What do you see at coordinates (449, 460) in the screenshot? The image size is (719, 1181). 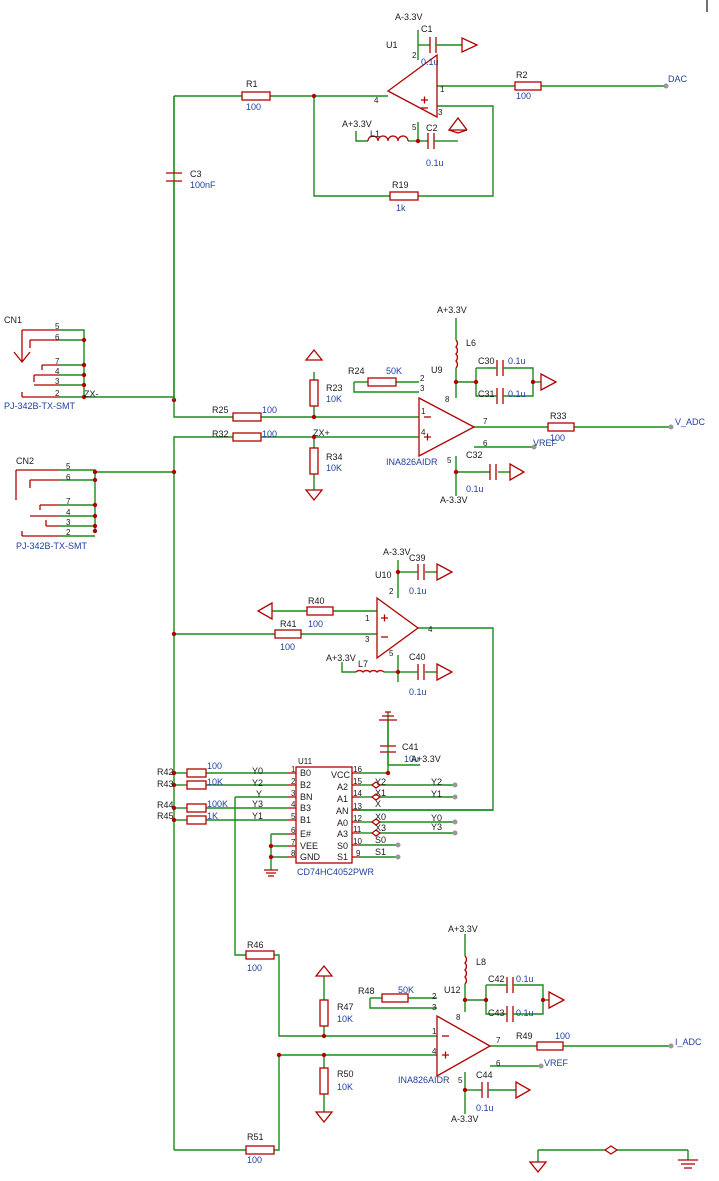 I see `u9-pin5: 5` at bounding box center [449, 460].